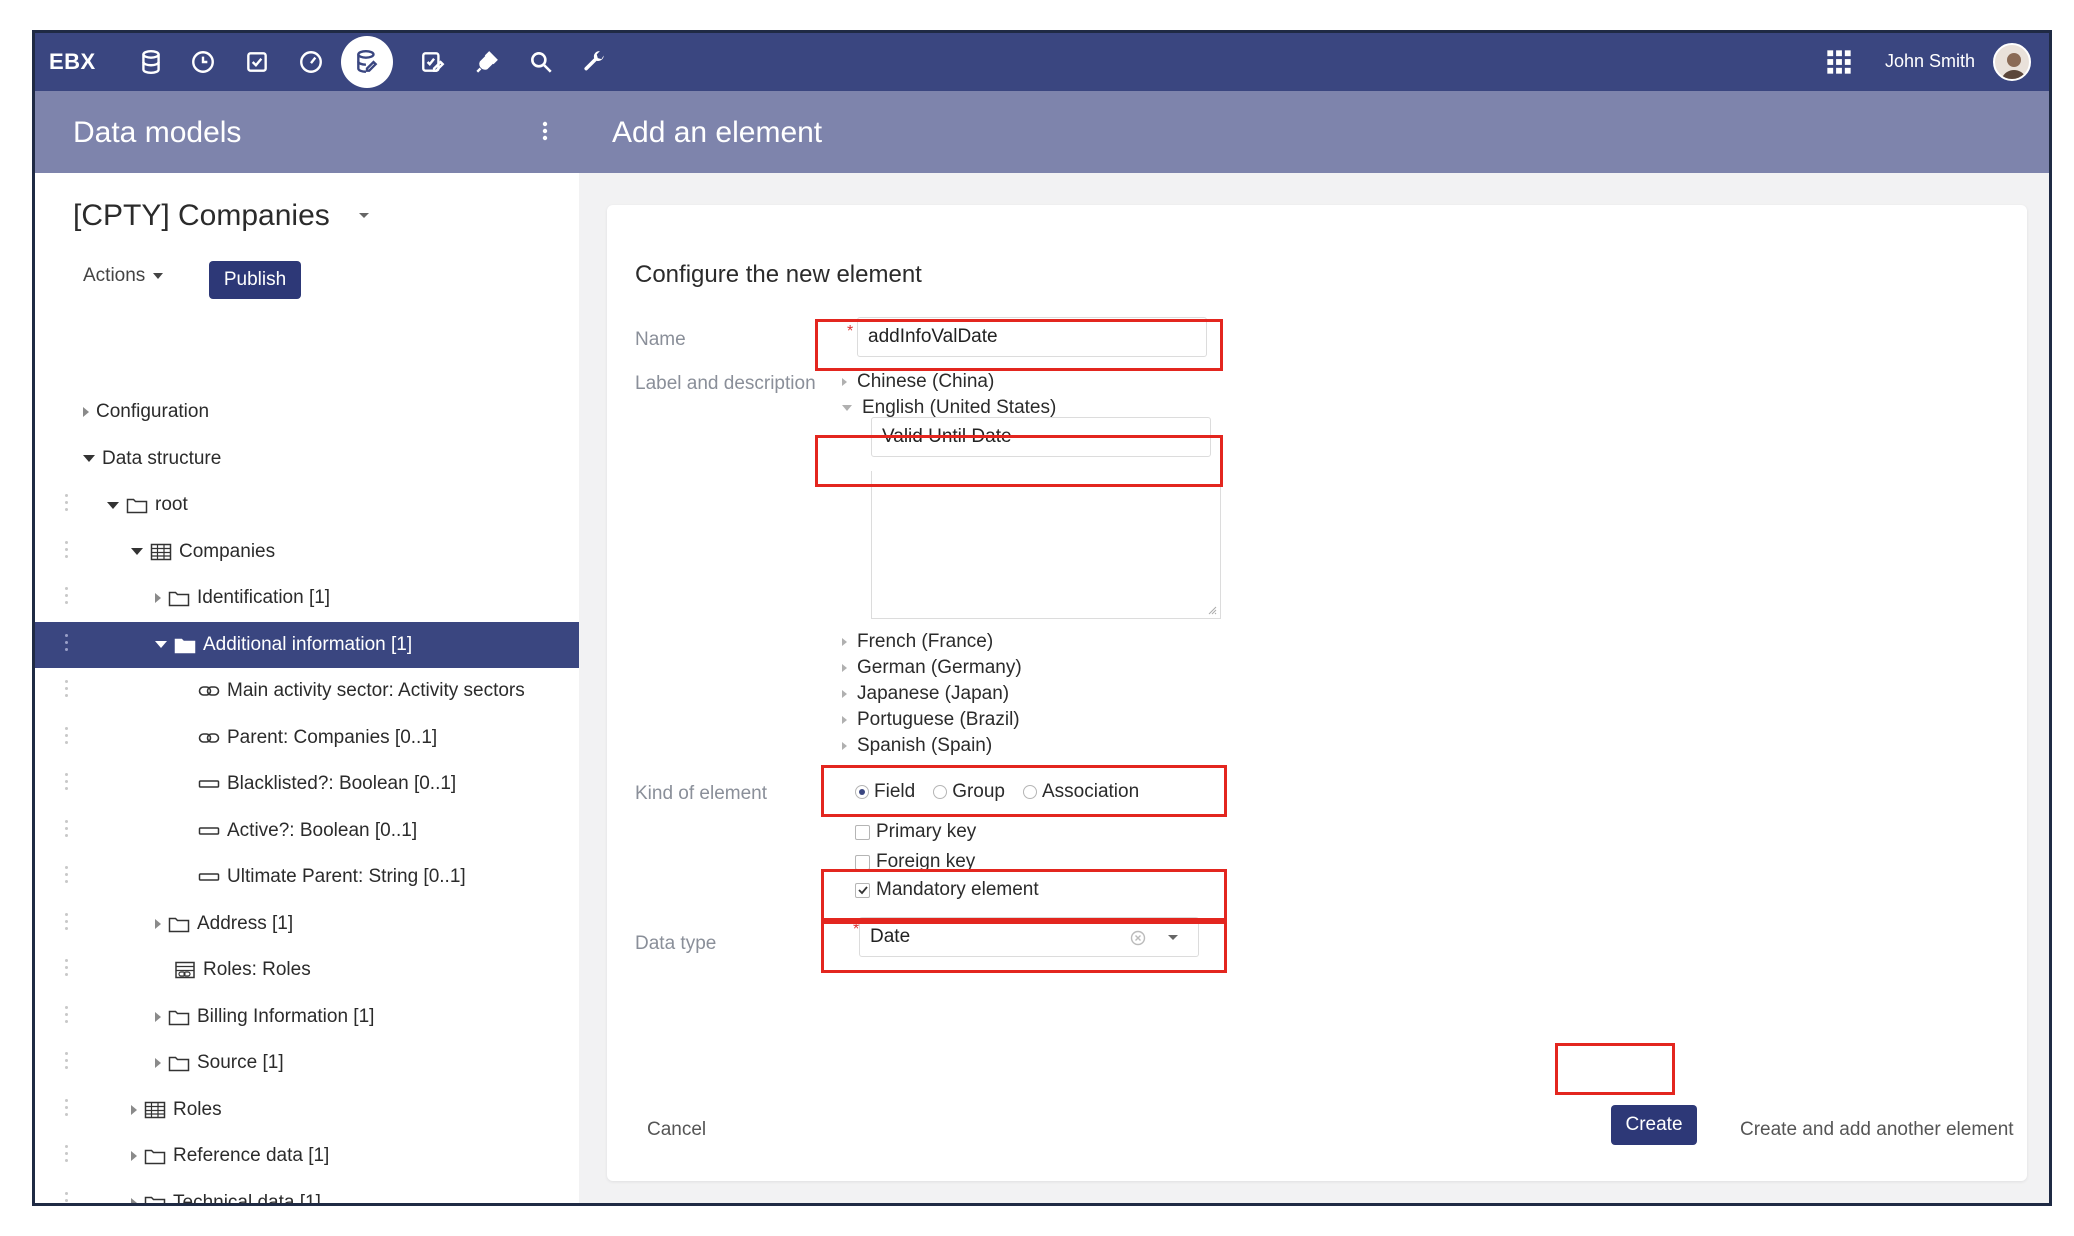 The width and height of the screenshot is (2074, 1236). I want to click on radio-association, so click(1030, 792).